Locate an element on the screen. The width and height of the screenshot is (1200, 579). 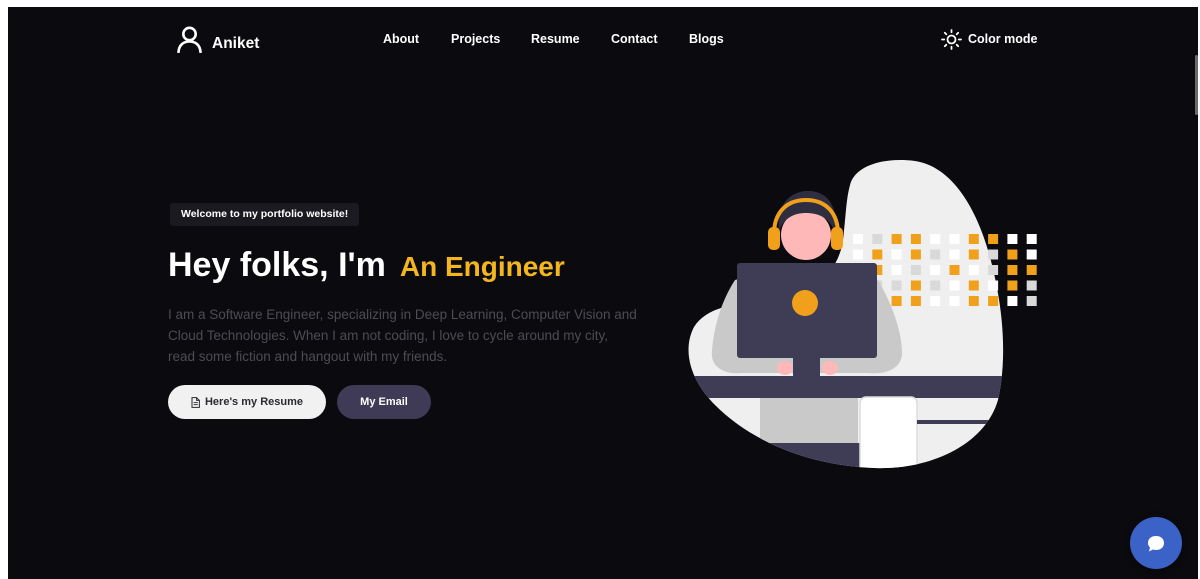
nav-link-projects: Projects is located at coordinates (475, 39).